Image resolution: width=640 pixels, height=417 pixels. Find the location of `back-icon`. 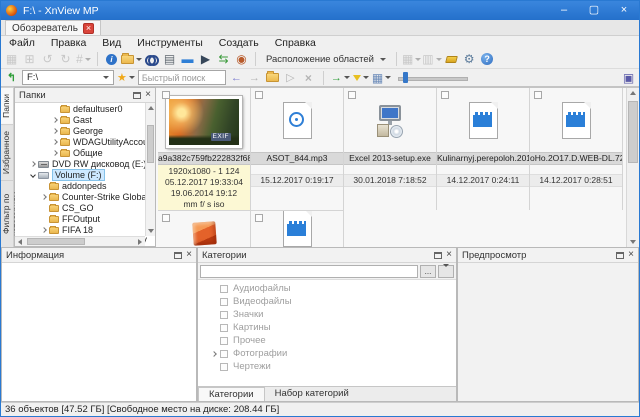

back-icon is located at coordinates (236, 77).